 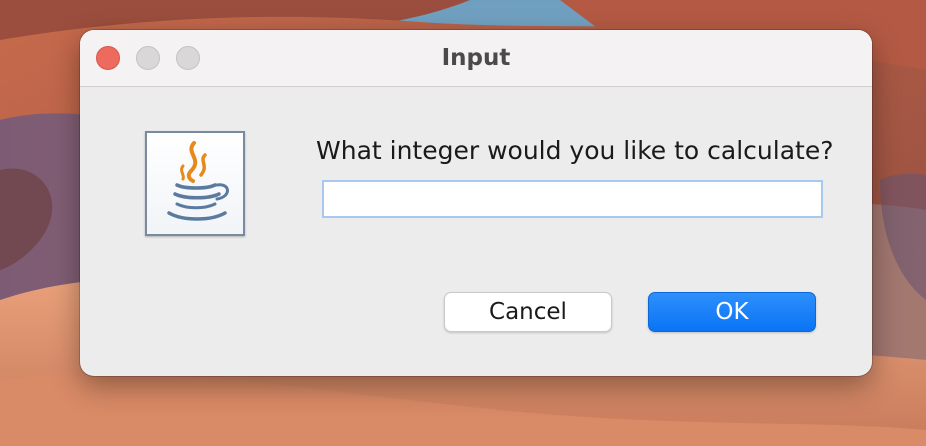 I want to click on java-coffee-cup-icon, so click(x=195, y=183).